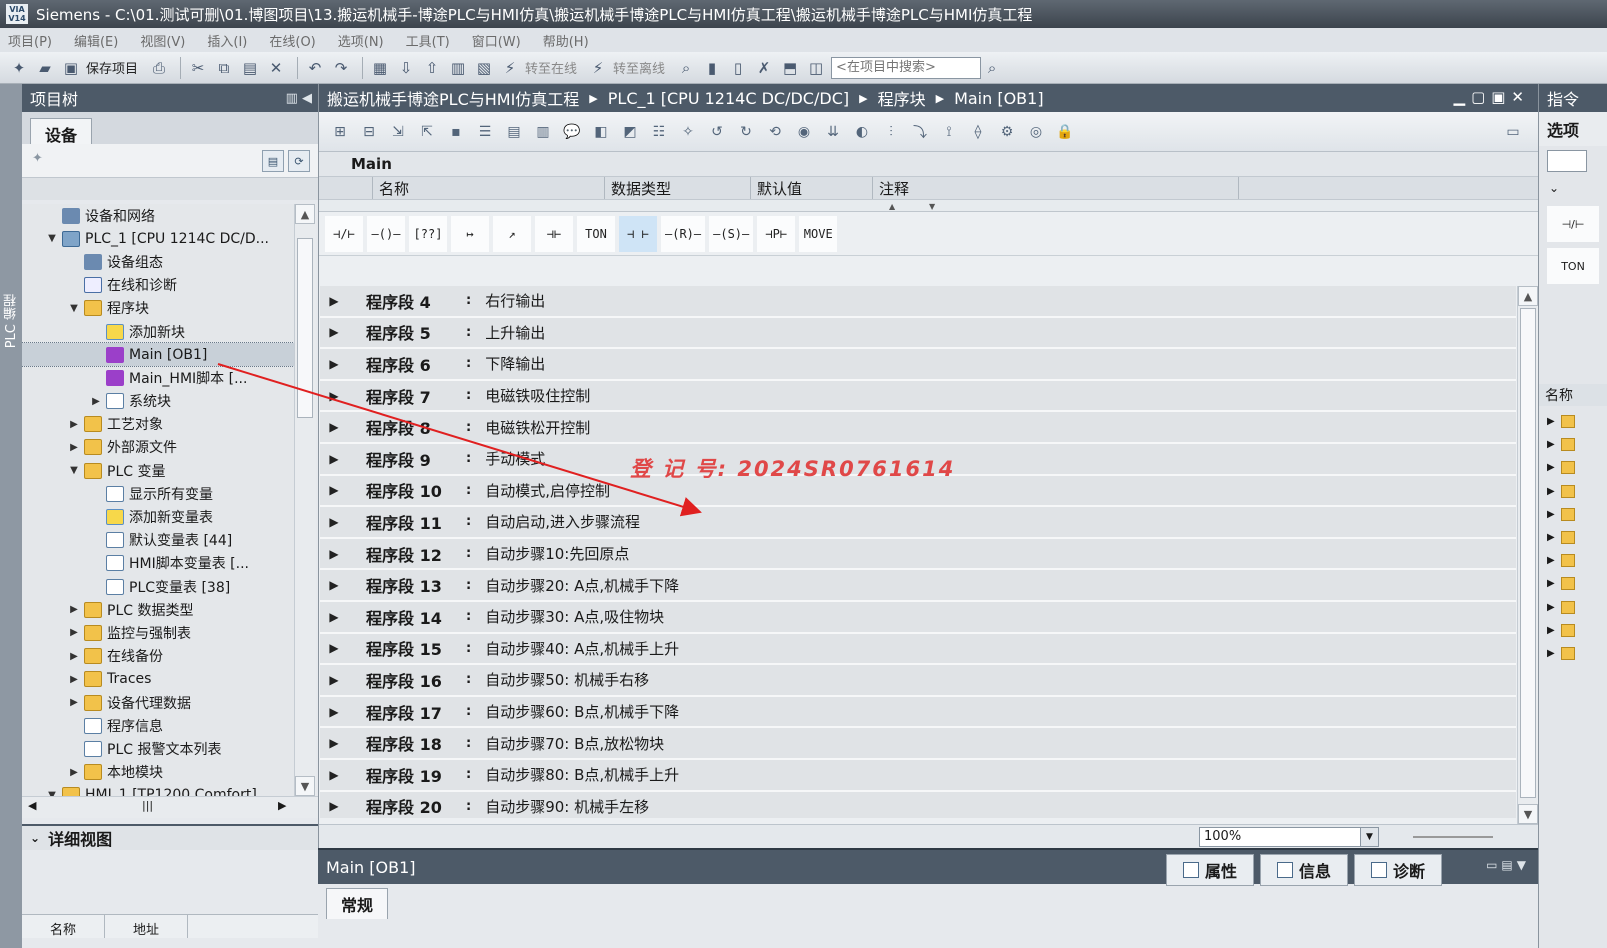 This screenshot has height=948, width=1607. Describe the element at coordinates (1573, 395) in the screenshot. I see `column-name: 名称` at that location.